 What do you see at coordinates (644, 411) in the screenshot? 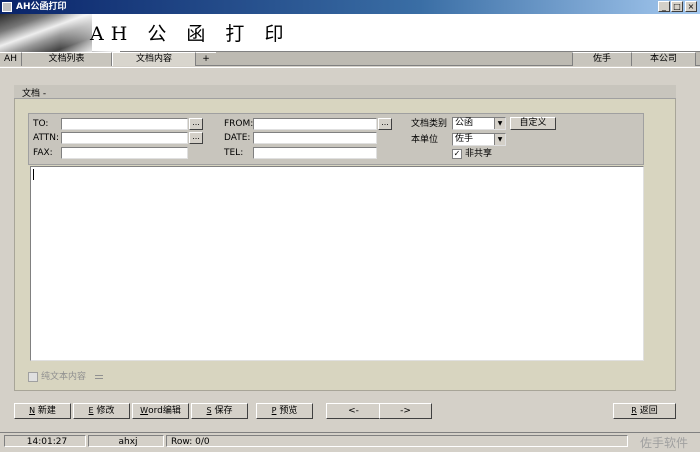
I see `return-button: R 返回` at bounding box center [644, 411].